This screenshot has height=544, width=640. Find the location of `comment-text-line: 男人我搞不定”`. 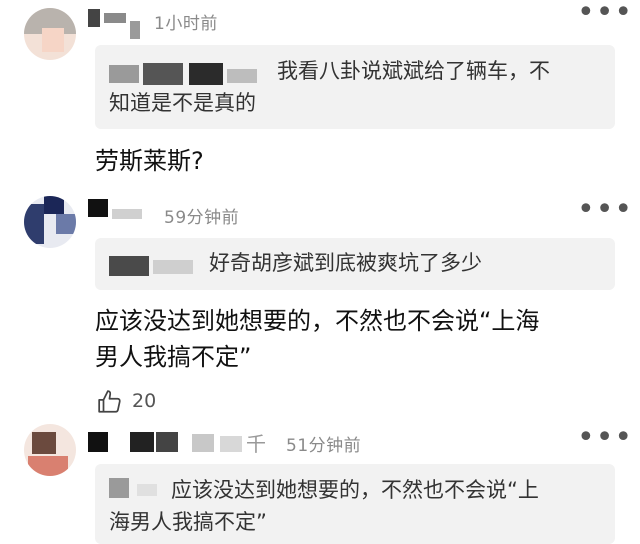

comment-text-line: 男人我搞不定” is located at coordinates (173, 357).